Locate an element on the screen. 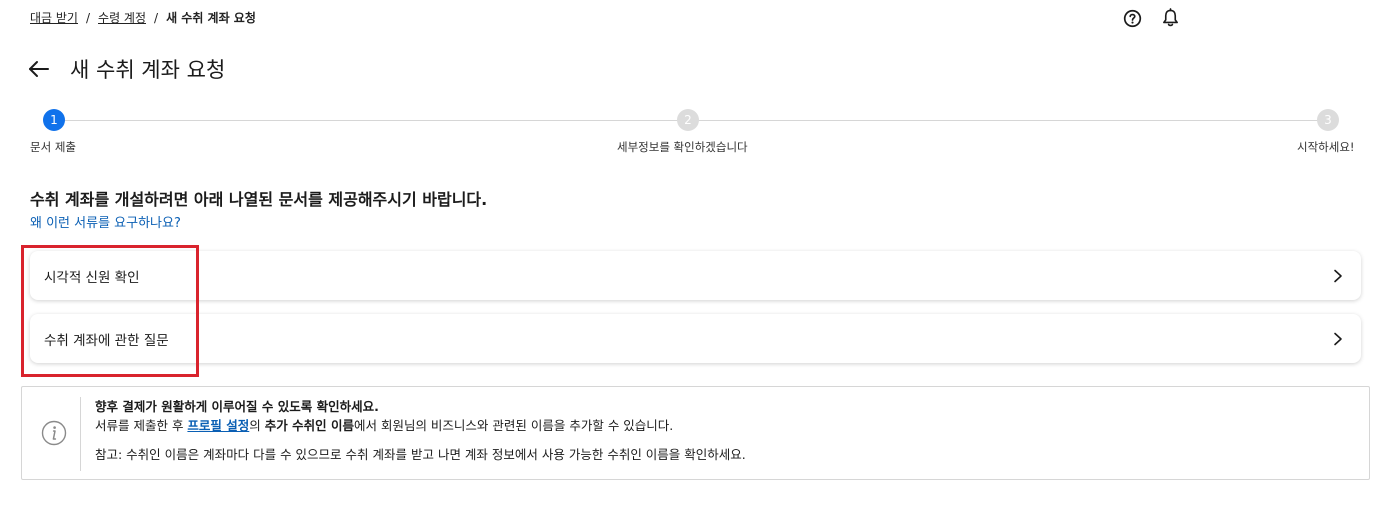 The width and height of the screenshot is (1381, 515). breadcrumb: 대금 받기 / 수령 계정 / 새 수취 계좌 요청 is located at coordinates (143, 17).